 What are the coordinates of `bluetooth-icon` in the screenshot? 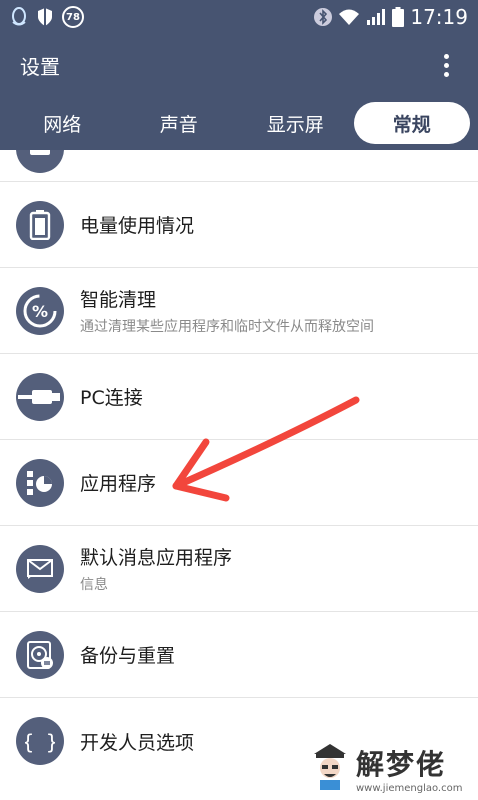 It's located at (323, 17).